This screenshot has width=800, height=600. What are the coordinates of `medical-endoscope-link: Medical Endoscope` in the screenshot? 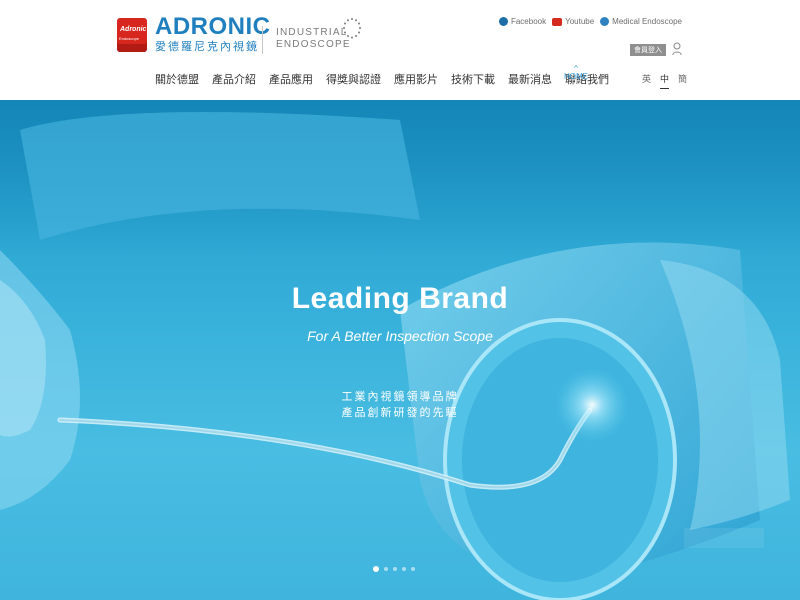 It's located at (641, 21).